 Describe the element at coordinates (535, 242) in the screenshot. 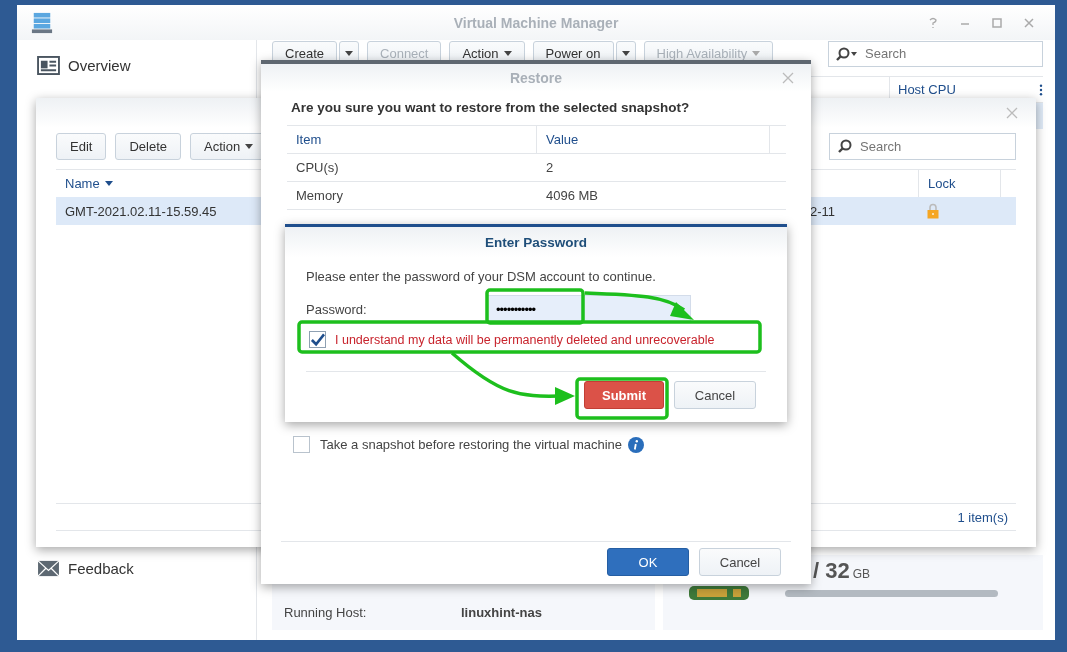

I see `dialog-title: Enter Password` at that location.